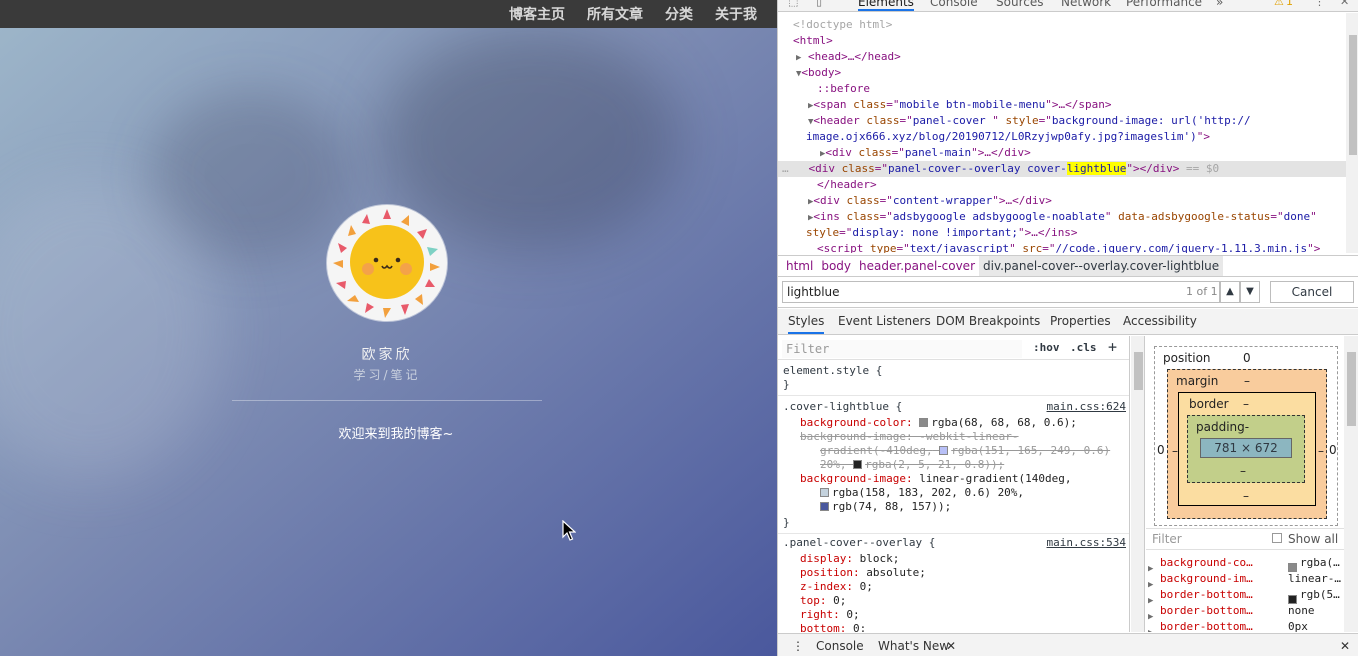 The width and height of the screenshot is (1358, 656). What do you see at coordinates (1062, 89) in the screenshot?
I see `dom-node-before: ::before` at bounding box center [1062, 89].